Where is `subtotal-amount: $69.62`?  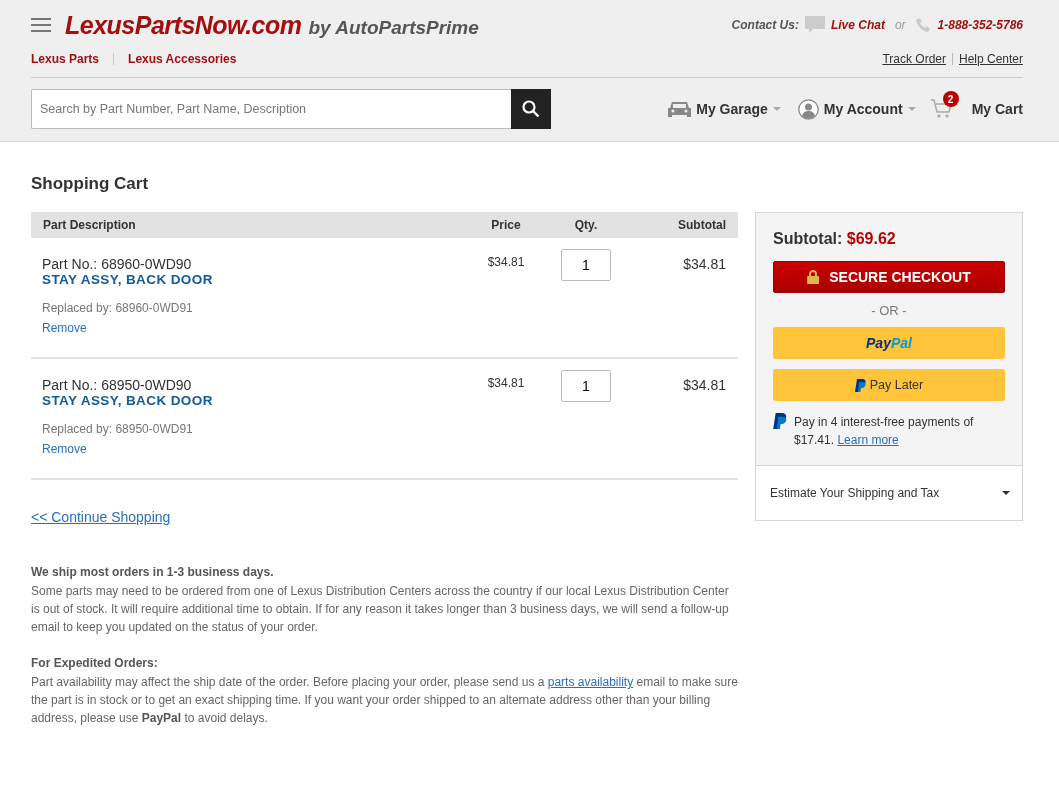
subtotal-amount: $69.62 is located at coordinates (871, 238).